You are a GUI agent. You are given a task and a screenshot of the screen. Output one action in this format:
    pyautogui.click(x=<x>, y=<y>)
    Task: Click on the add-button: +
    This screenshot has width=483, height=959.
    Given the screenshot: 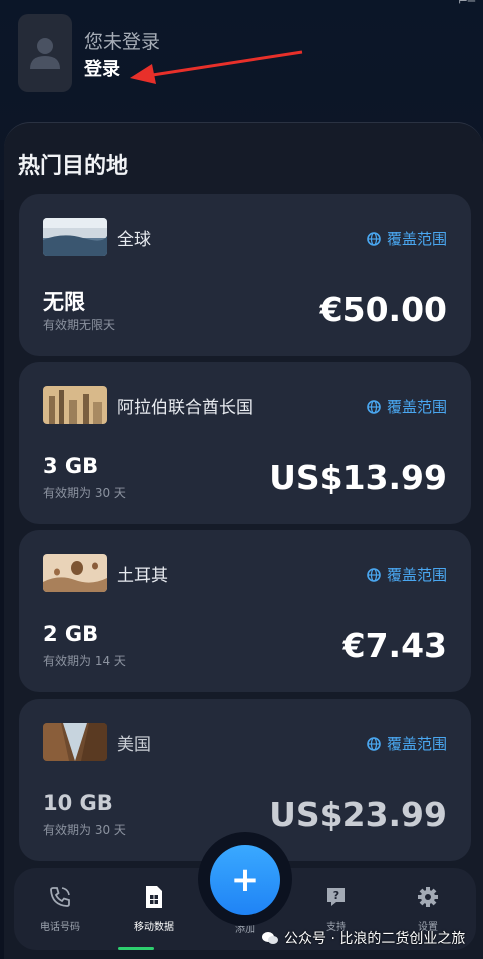 What is the action you would take?
    pyautogui.click(x=245, y=880)
    